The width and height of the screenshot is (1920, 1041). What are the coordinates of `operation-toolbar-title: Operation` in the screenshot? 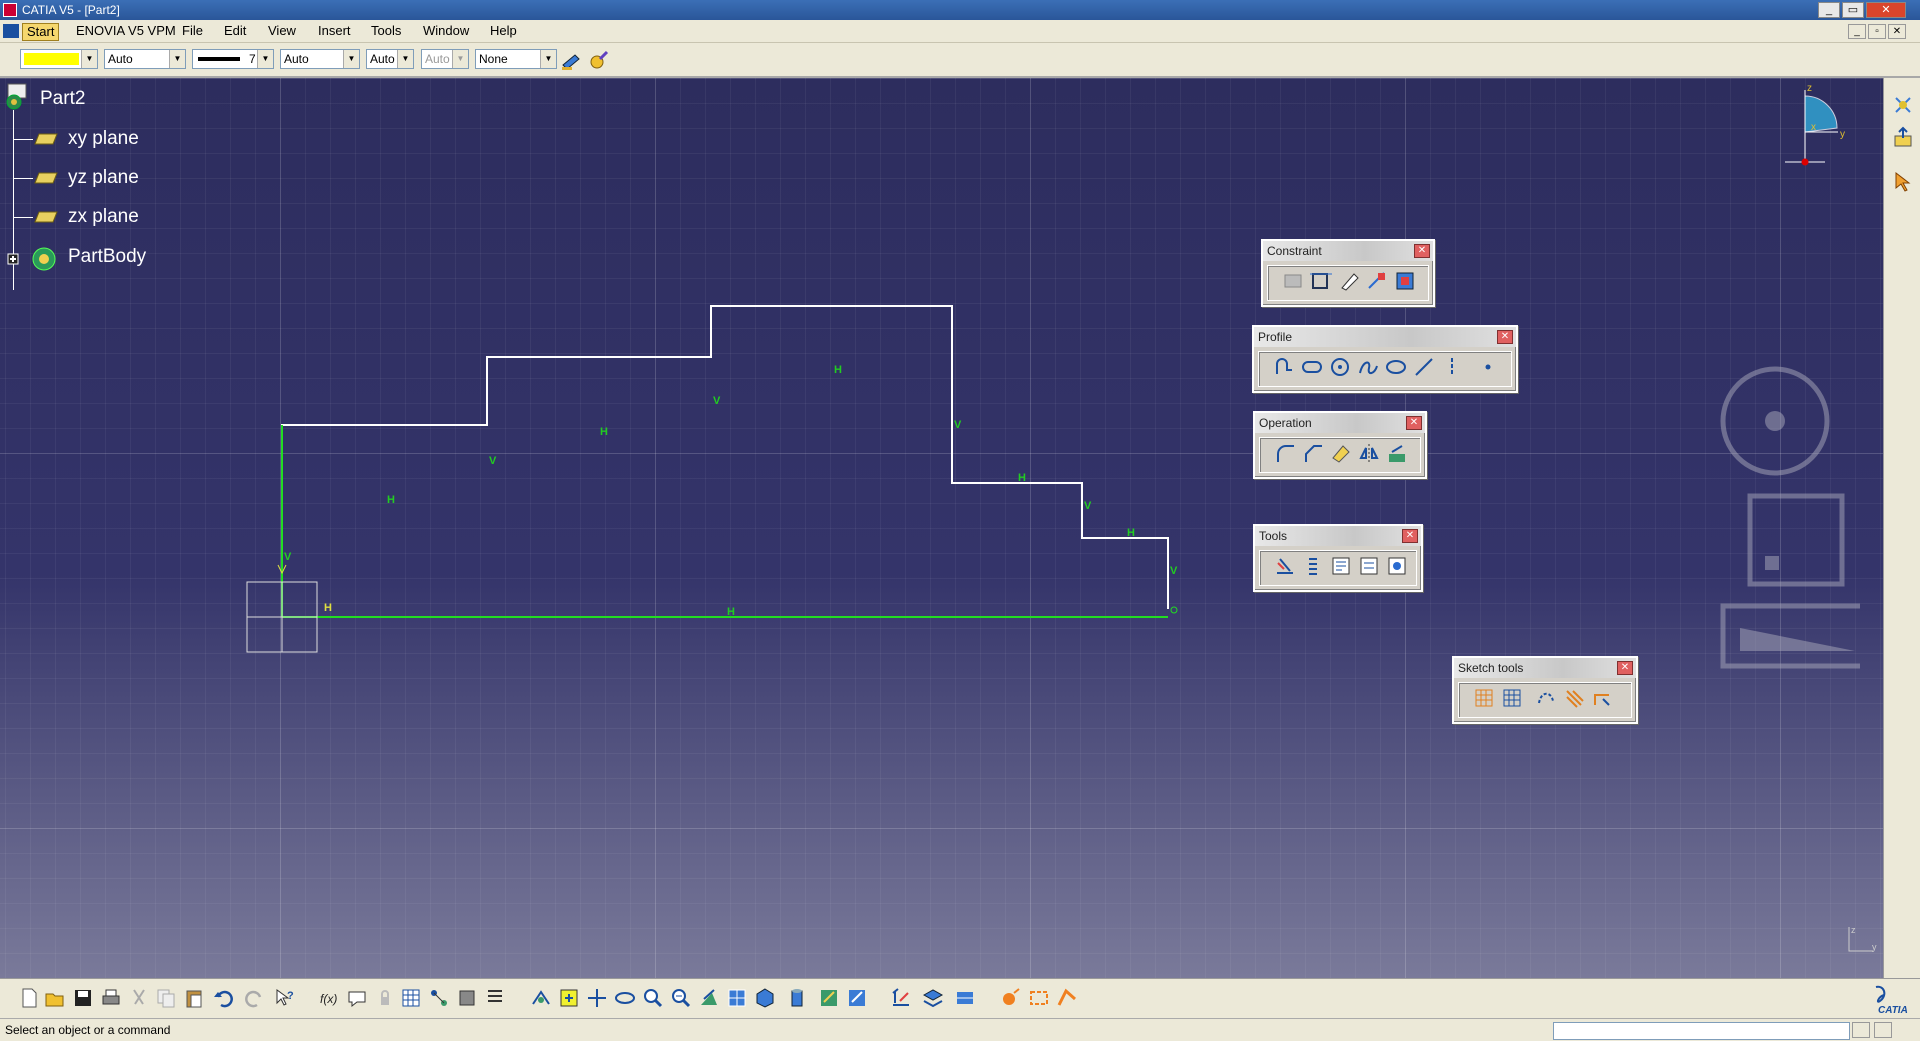 It's located at (1340, 423).